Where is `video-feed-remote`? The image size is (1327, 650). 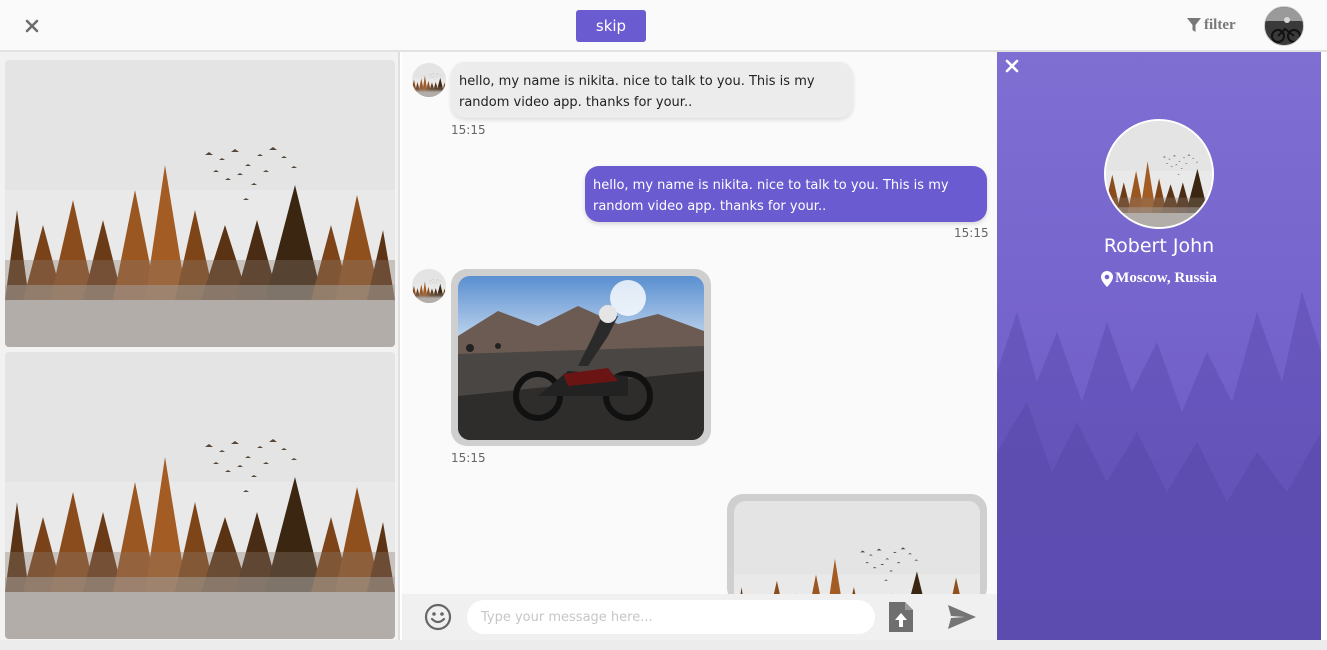 video-feed-remote is located at coordinates (200, 203).